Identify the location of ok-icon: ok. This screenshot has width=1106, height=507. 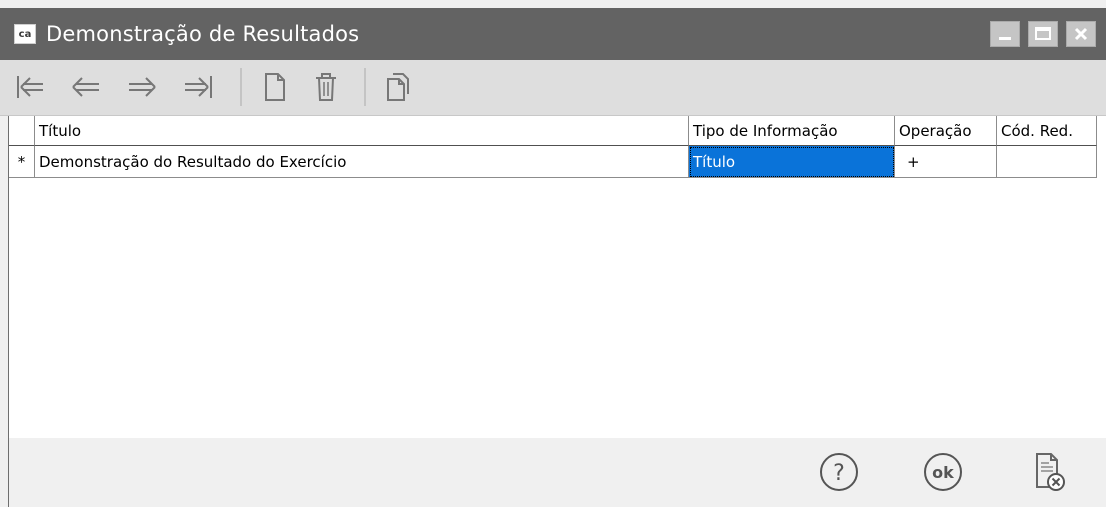
(943, 472).